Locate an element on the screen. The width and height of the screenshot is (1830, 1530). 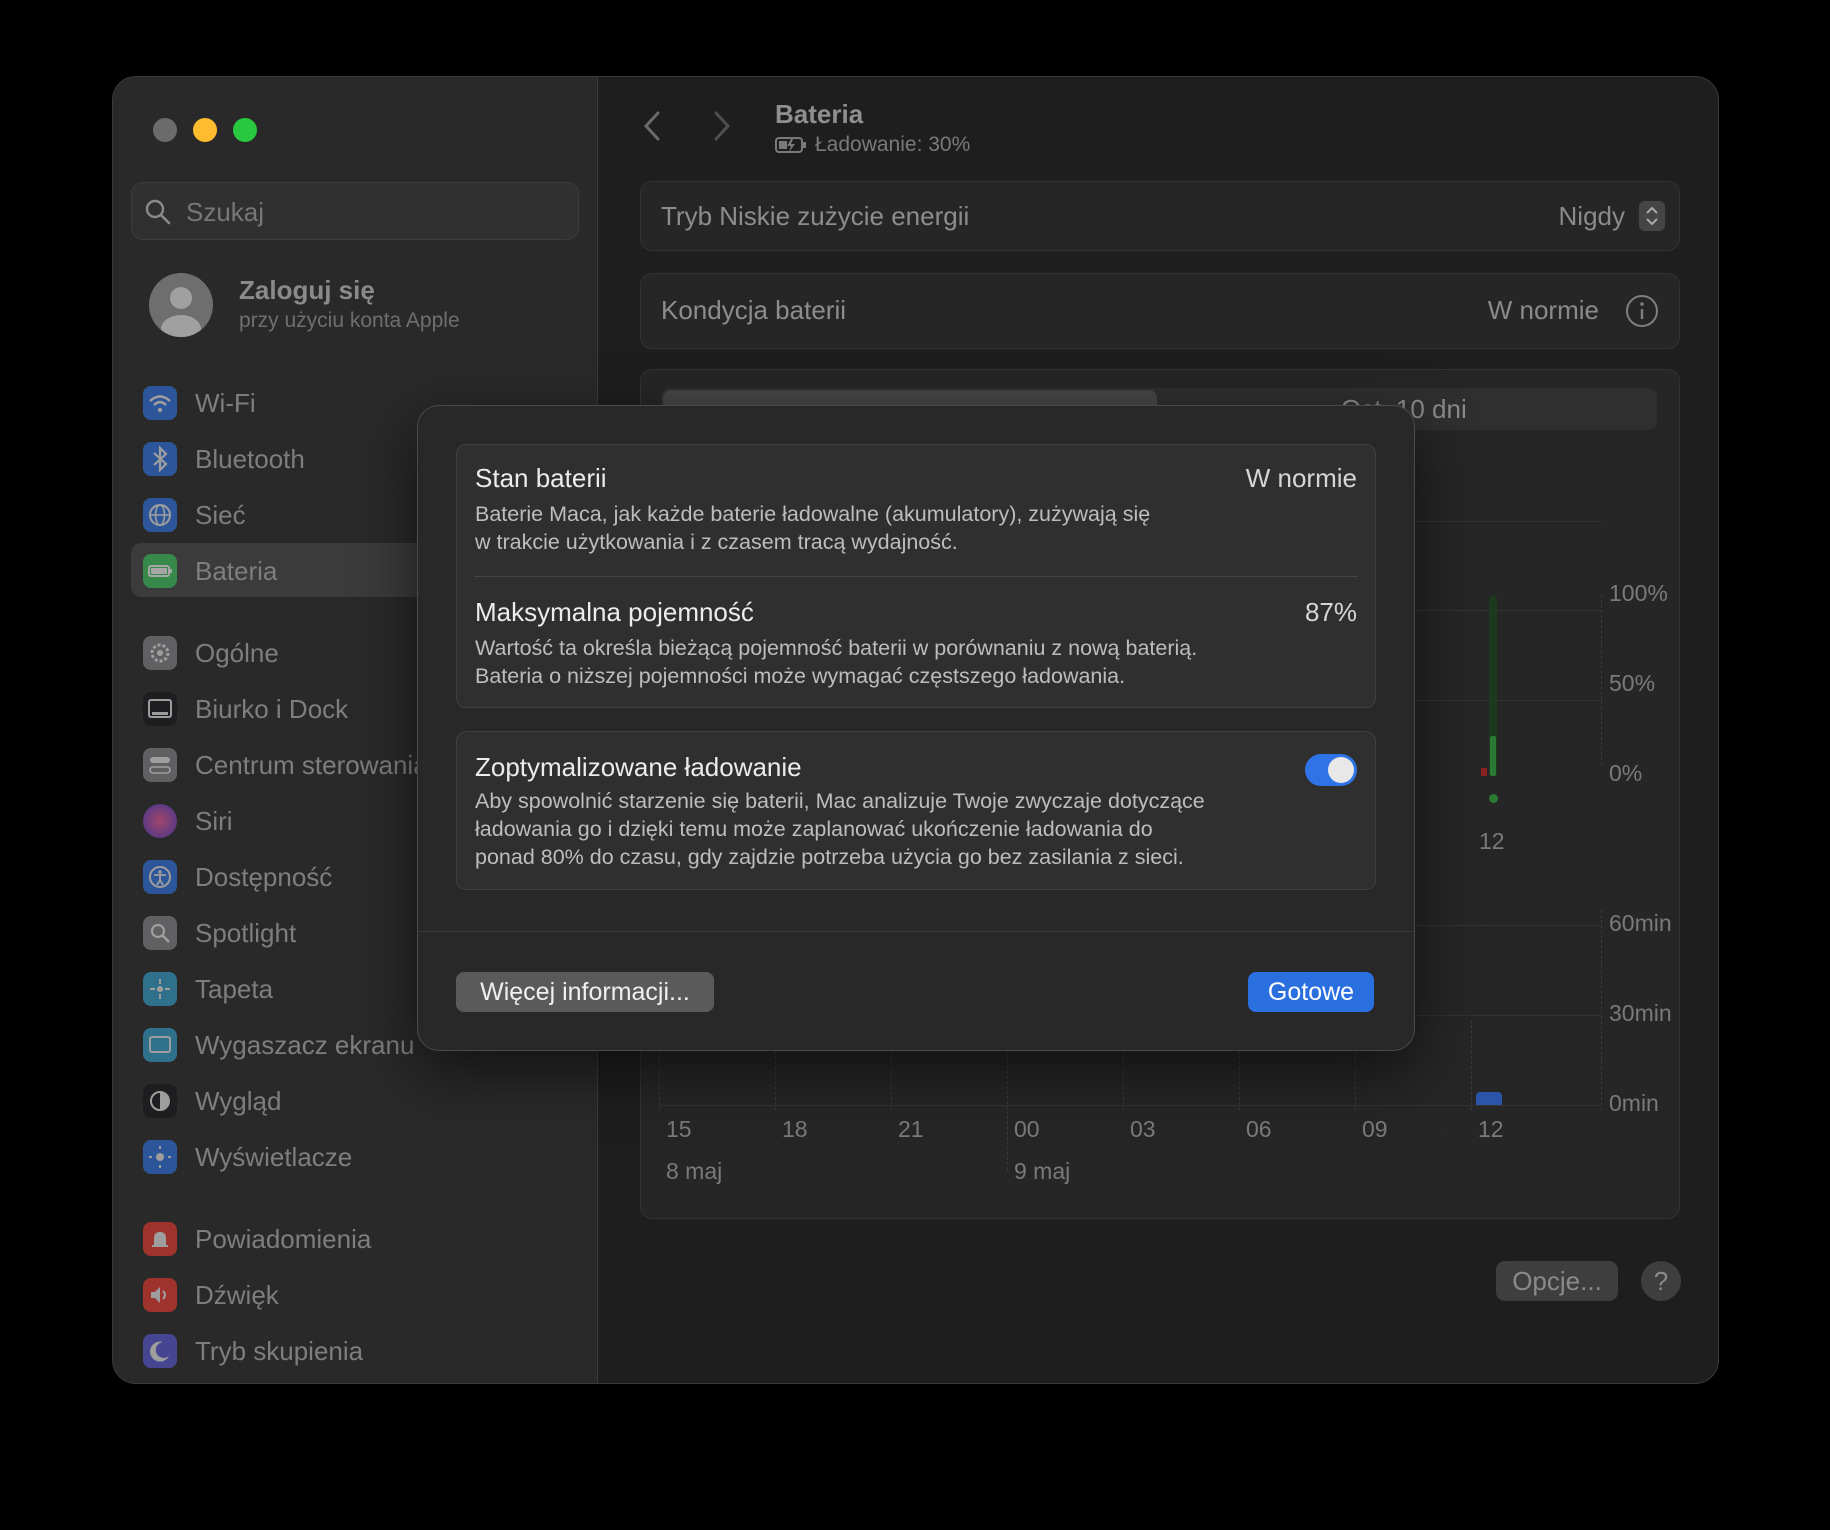
battery-condition-value: W normie is located at coordinates (1543, 310).